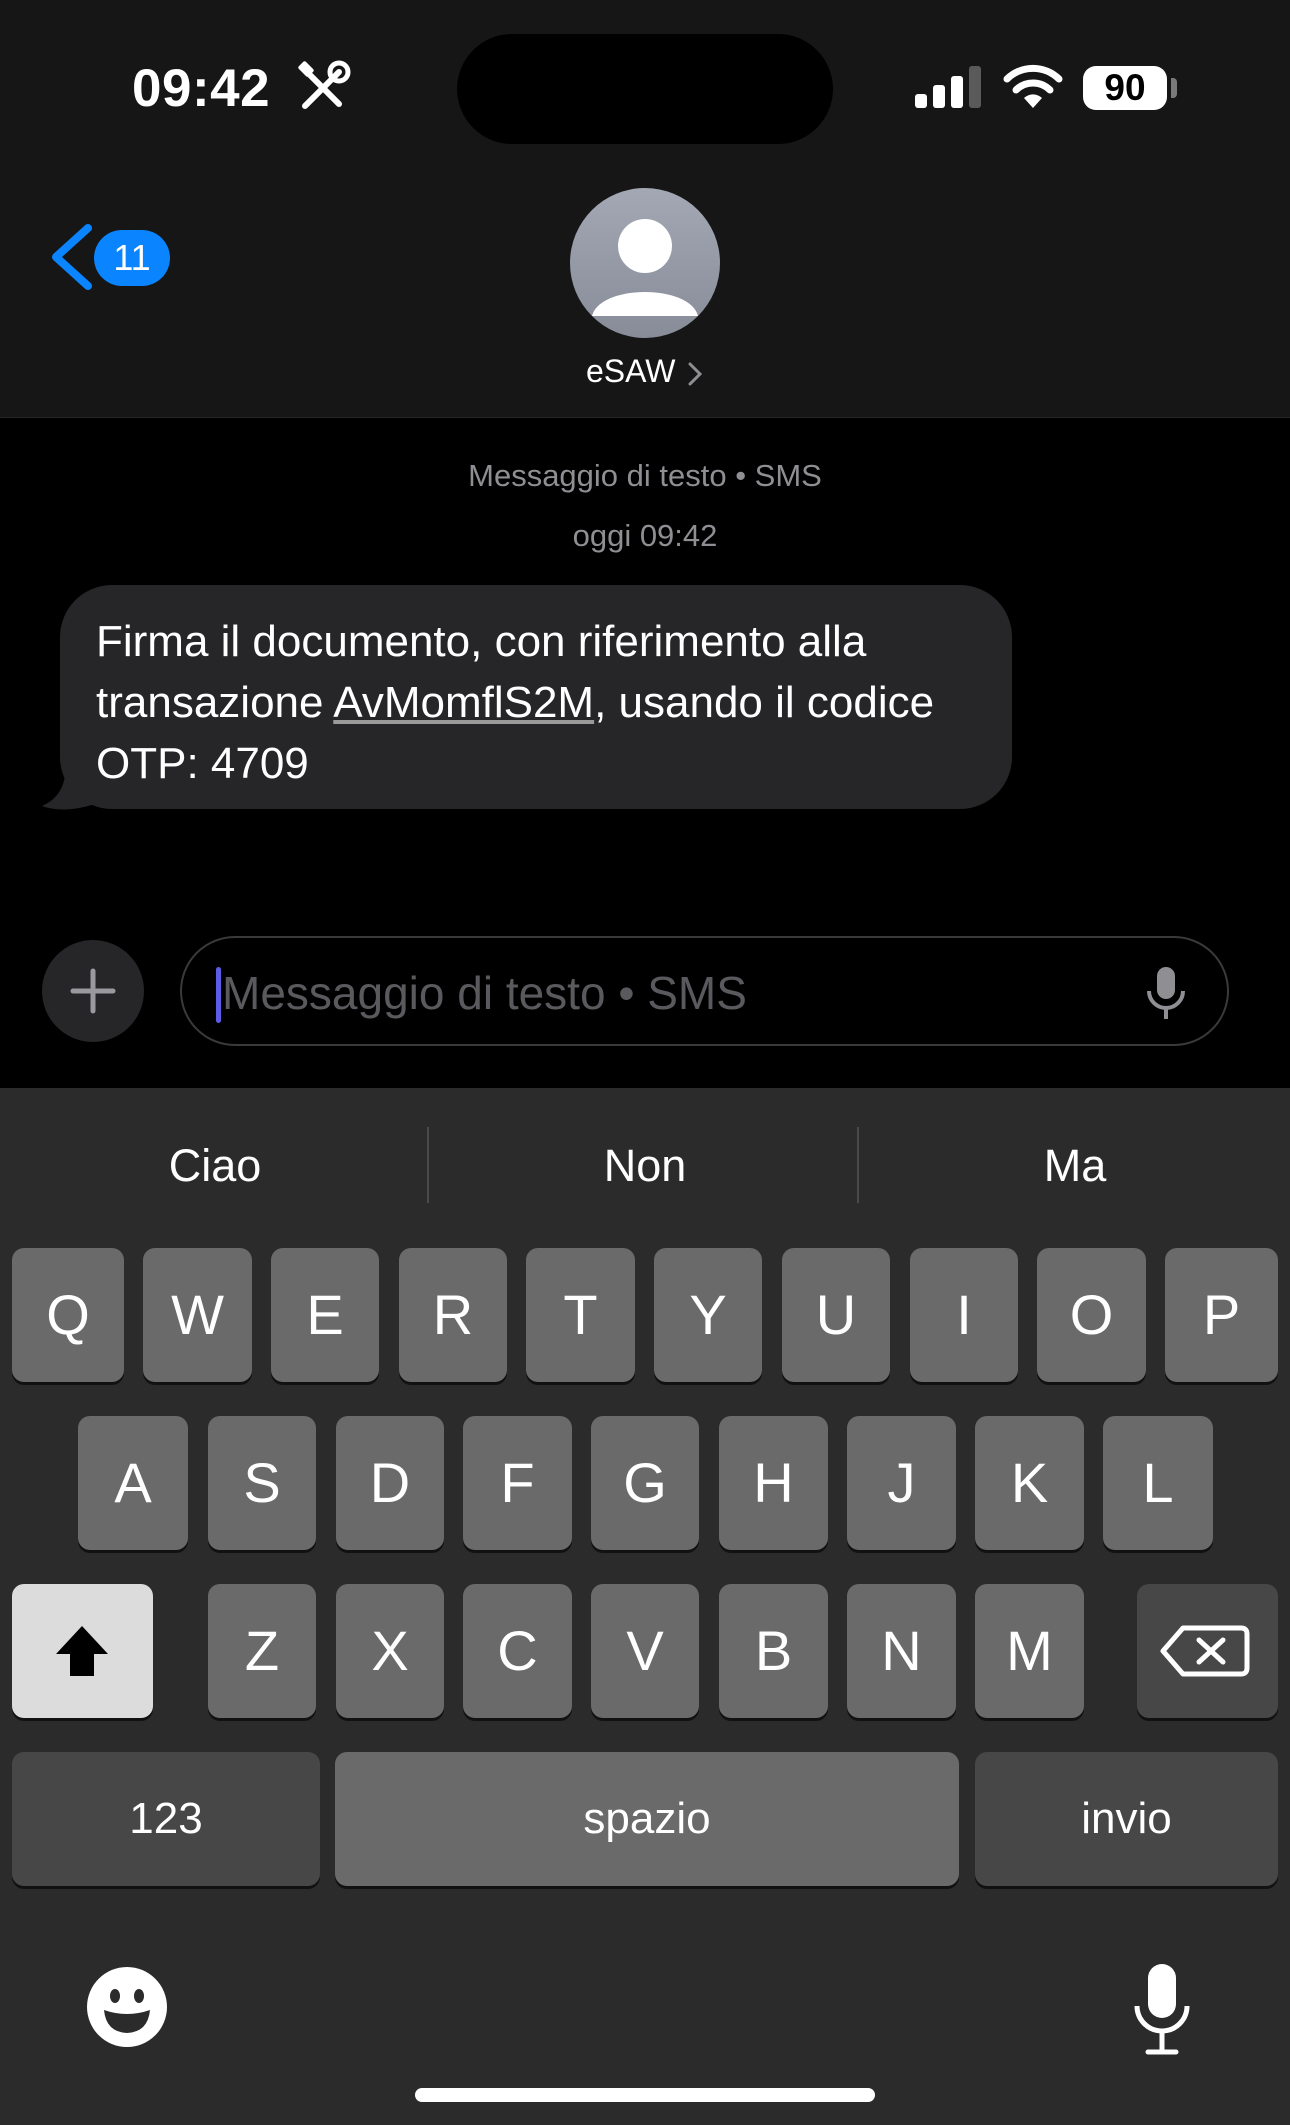 The width and height of the screenshot is (1290, 2125). Describe the element at coordinates (901, 1483) in the screenshot. I see `key-j: J` at that location.